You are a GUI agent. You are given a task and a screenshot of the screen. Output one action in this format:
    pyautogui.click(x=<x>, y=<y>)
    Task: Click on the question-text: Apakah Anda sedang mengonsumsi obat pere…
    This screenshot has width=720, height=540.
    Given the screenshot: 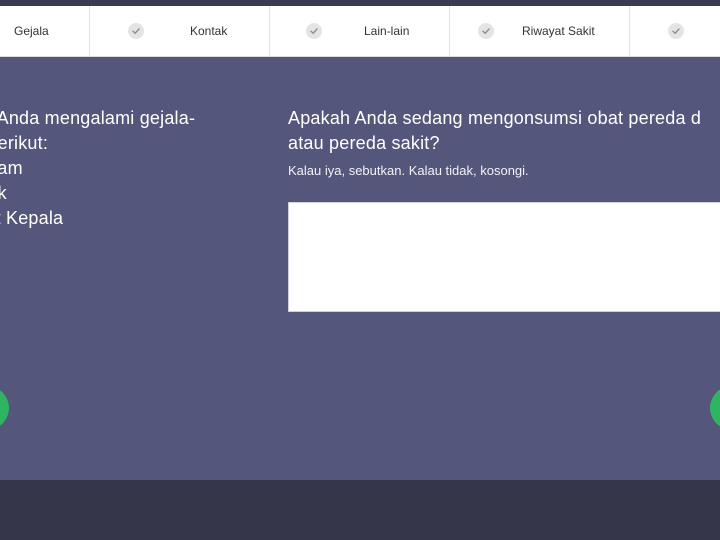 What is the action you would take?
    pyautogui.click(x=495, y=130)
    